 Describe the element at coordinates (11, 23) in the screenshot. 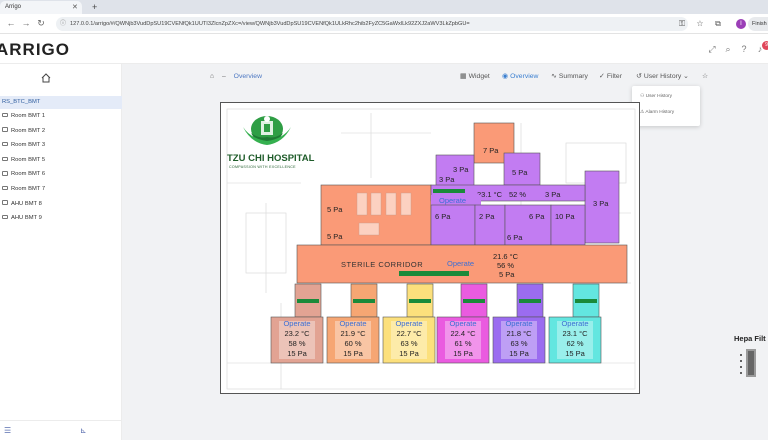

I see `back-icon: ←` at that location.